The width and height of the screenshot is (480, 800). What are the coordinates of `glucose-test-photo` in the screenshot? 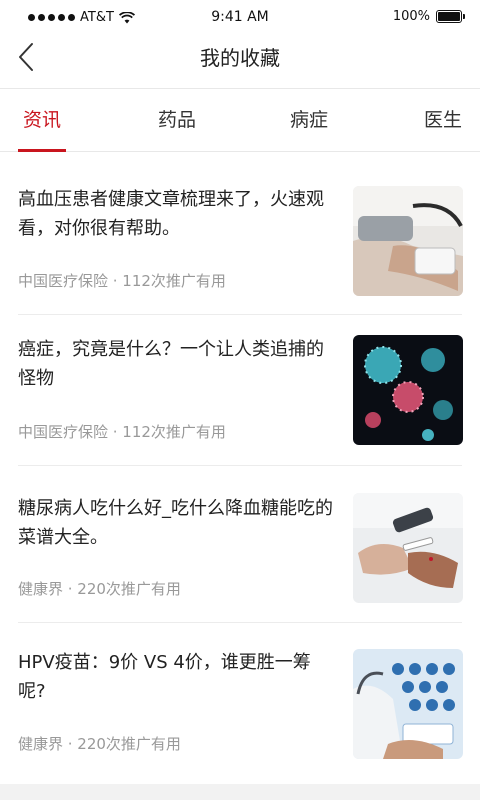 It's located at (408, 548).